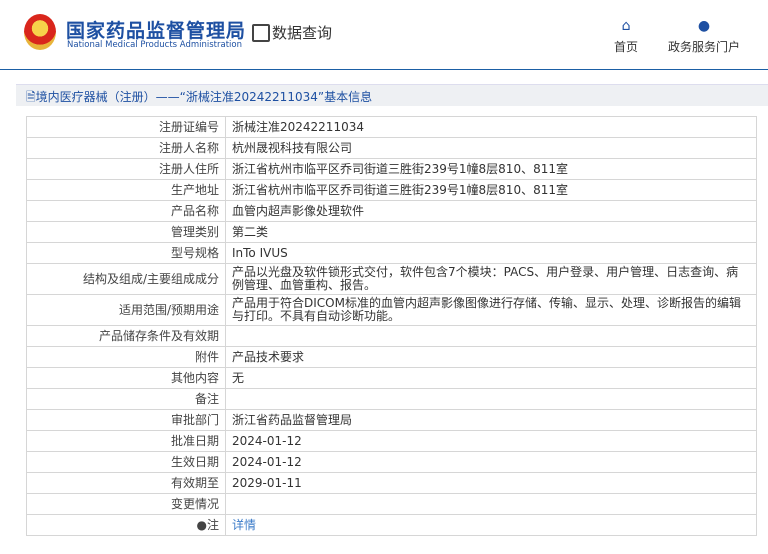 This screenshot has height=554, width=768. What do you see at coordinates (491, 211) in the screenshot?
I see `row-value: 血管内超声影像处理软件` at bounding box center [491, 211].